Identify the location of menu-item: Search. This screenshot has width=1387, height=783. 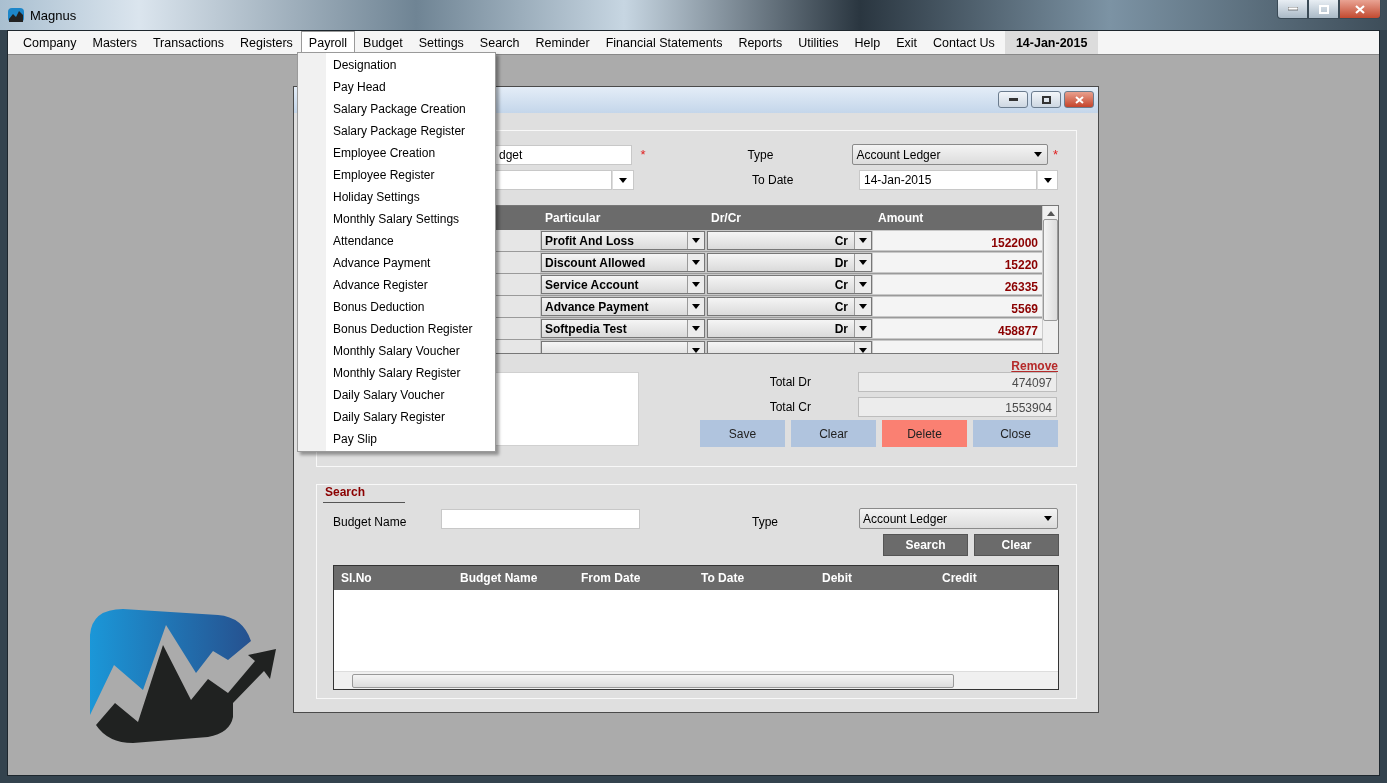
(499, 42).